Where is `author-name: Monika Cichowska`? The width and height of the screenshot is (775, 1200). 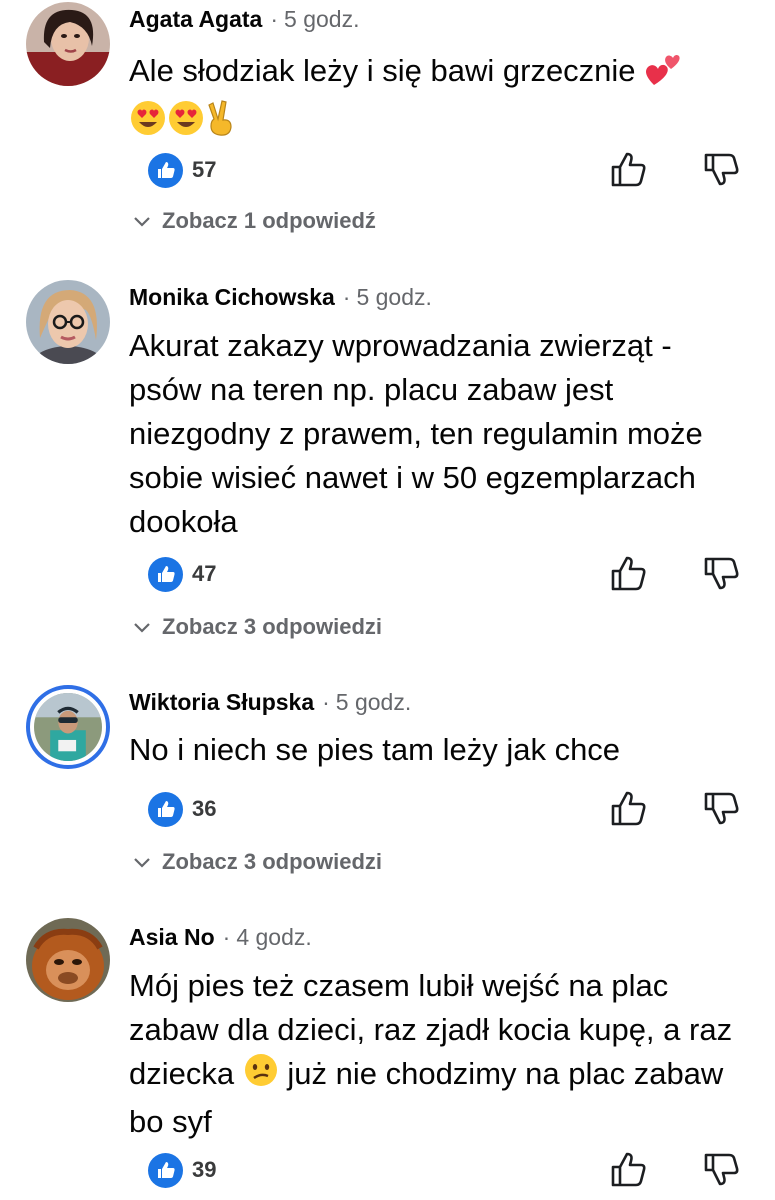 author-name: Monika Cichowska is located at coordinates (232, 297).